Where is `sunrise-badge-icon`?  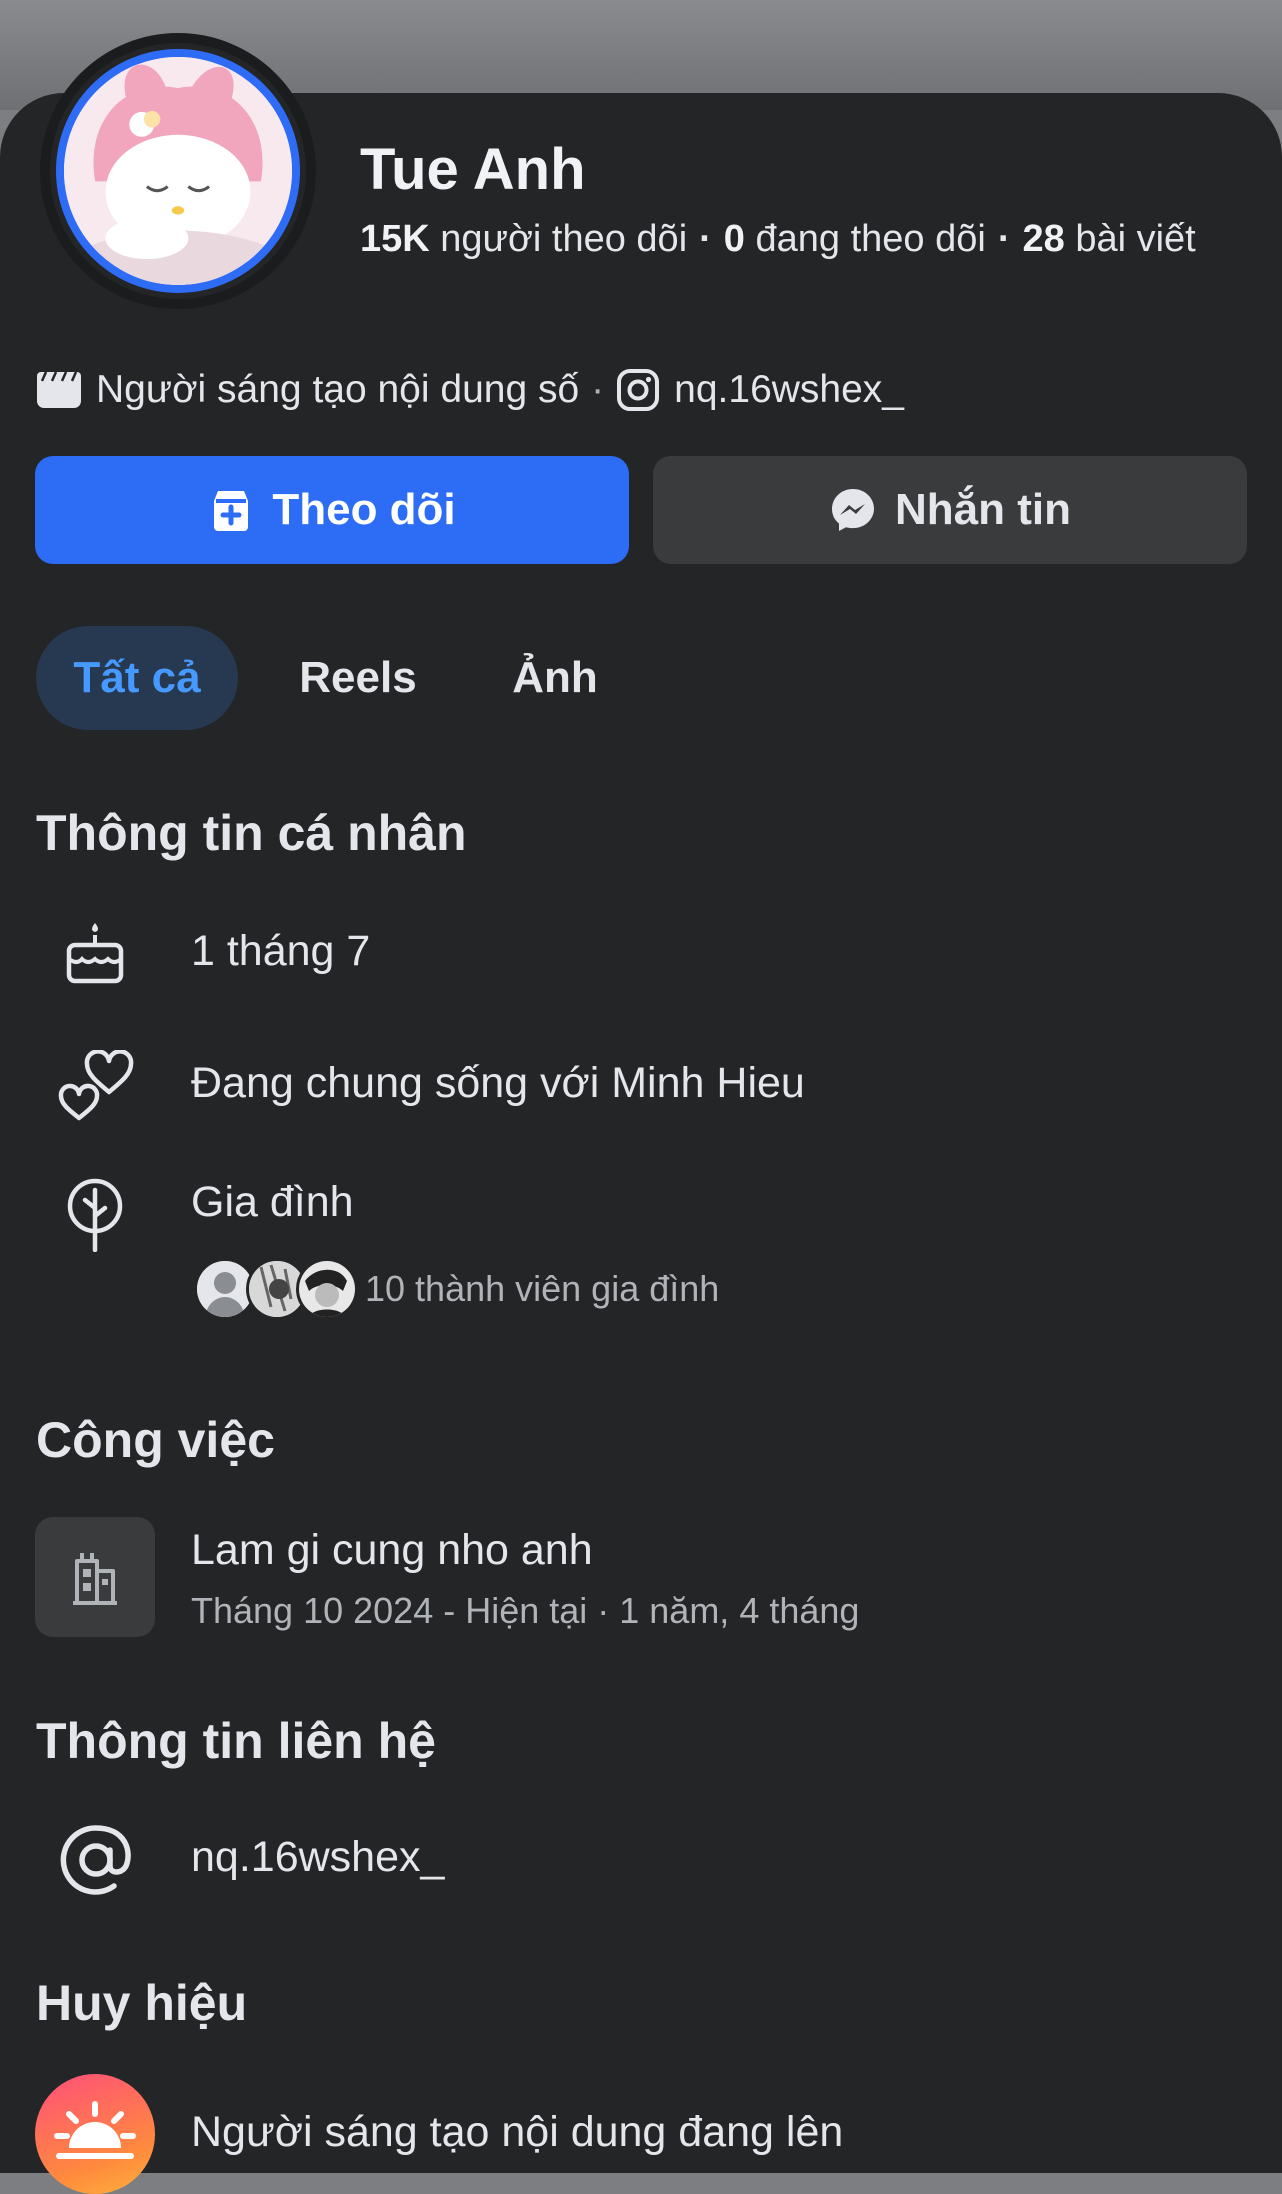
sunrise-badge-icon is located at coordinates (95, 2134).